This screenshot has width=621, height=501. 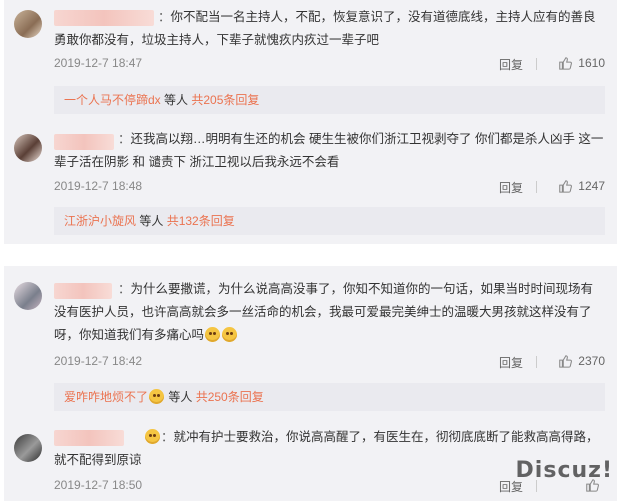 I want to click on comment-meta: 2019-12-7 18:47 回复 1610, so click(x=329, y=65).